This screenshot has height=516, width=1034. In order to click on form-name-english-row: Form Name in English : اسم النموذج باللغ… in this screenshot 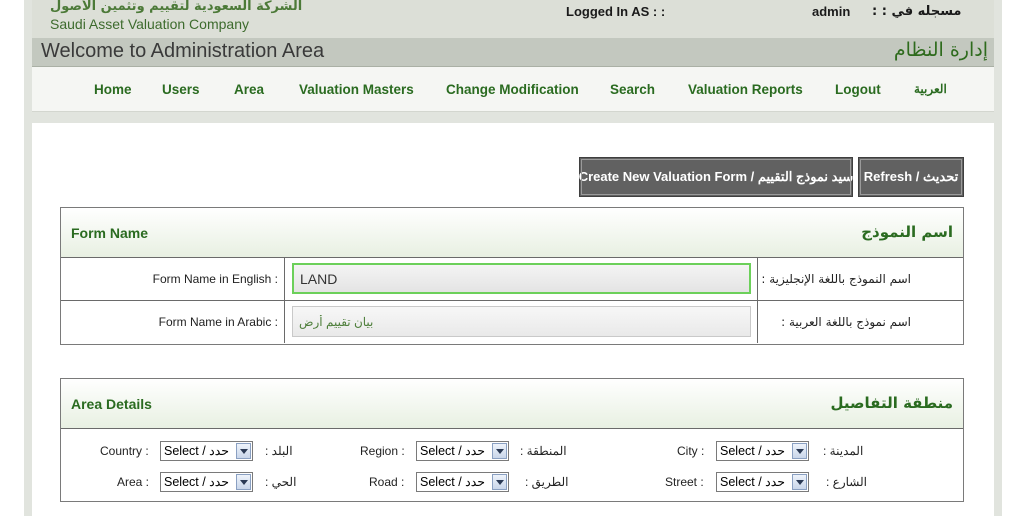, I will do `click(512, 279)`.